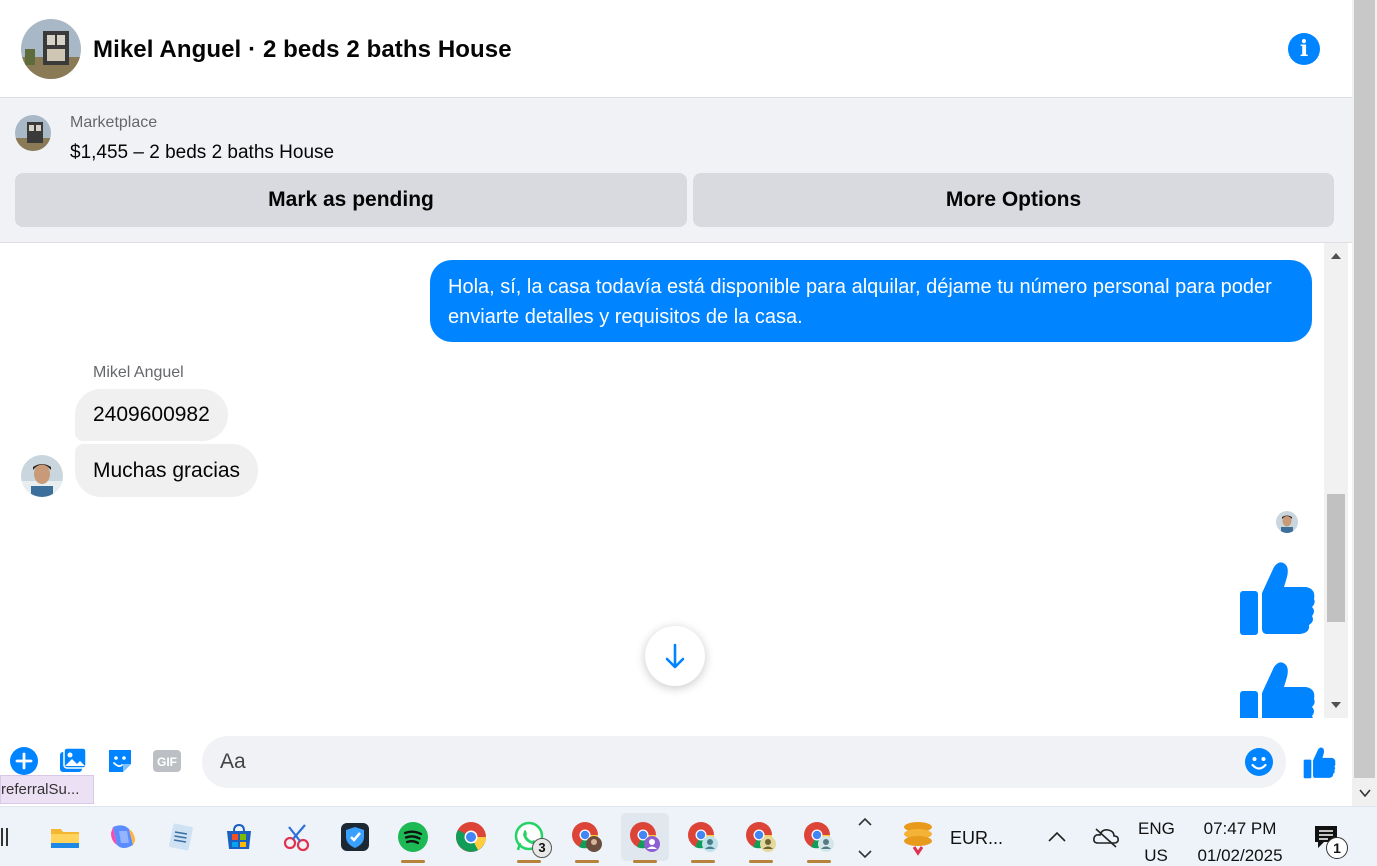 This screenshot has height=866, width=1377. What do you see at coordinates (351, 200) in the screenshot?
I see `mark-as-pending-button: Mark as pending` at bounding box center [351, 200].